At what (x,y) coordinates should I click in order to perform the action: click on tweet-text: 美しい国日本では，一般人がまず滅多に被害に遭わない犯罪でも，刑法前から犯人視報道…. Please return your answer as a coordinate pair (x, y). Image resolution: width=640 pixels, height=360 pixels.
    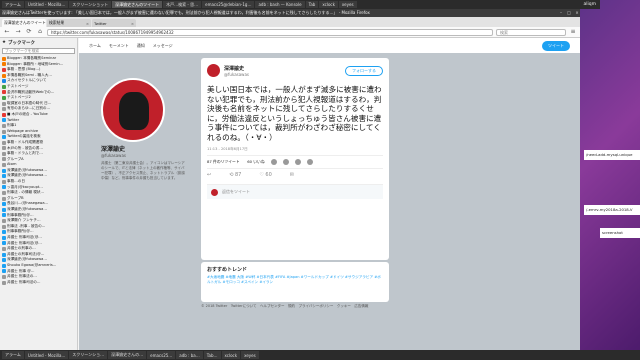
    Looking at the image, I should click on (294, 113).